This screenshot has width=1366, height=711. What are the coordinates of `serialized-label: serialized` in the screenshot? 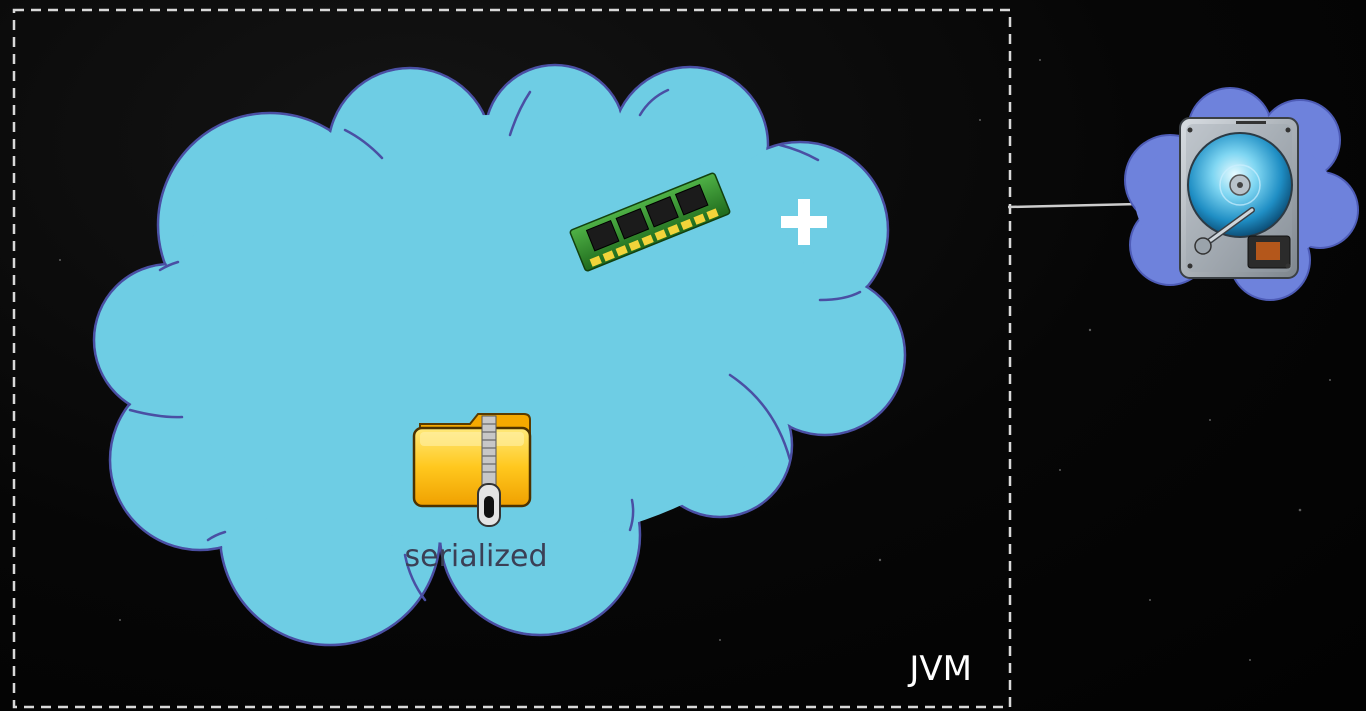 It's located at (475, 556).